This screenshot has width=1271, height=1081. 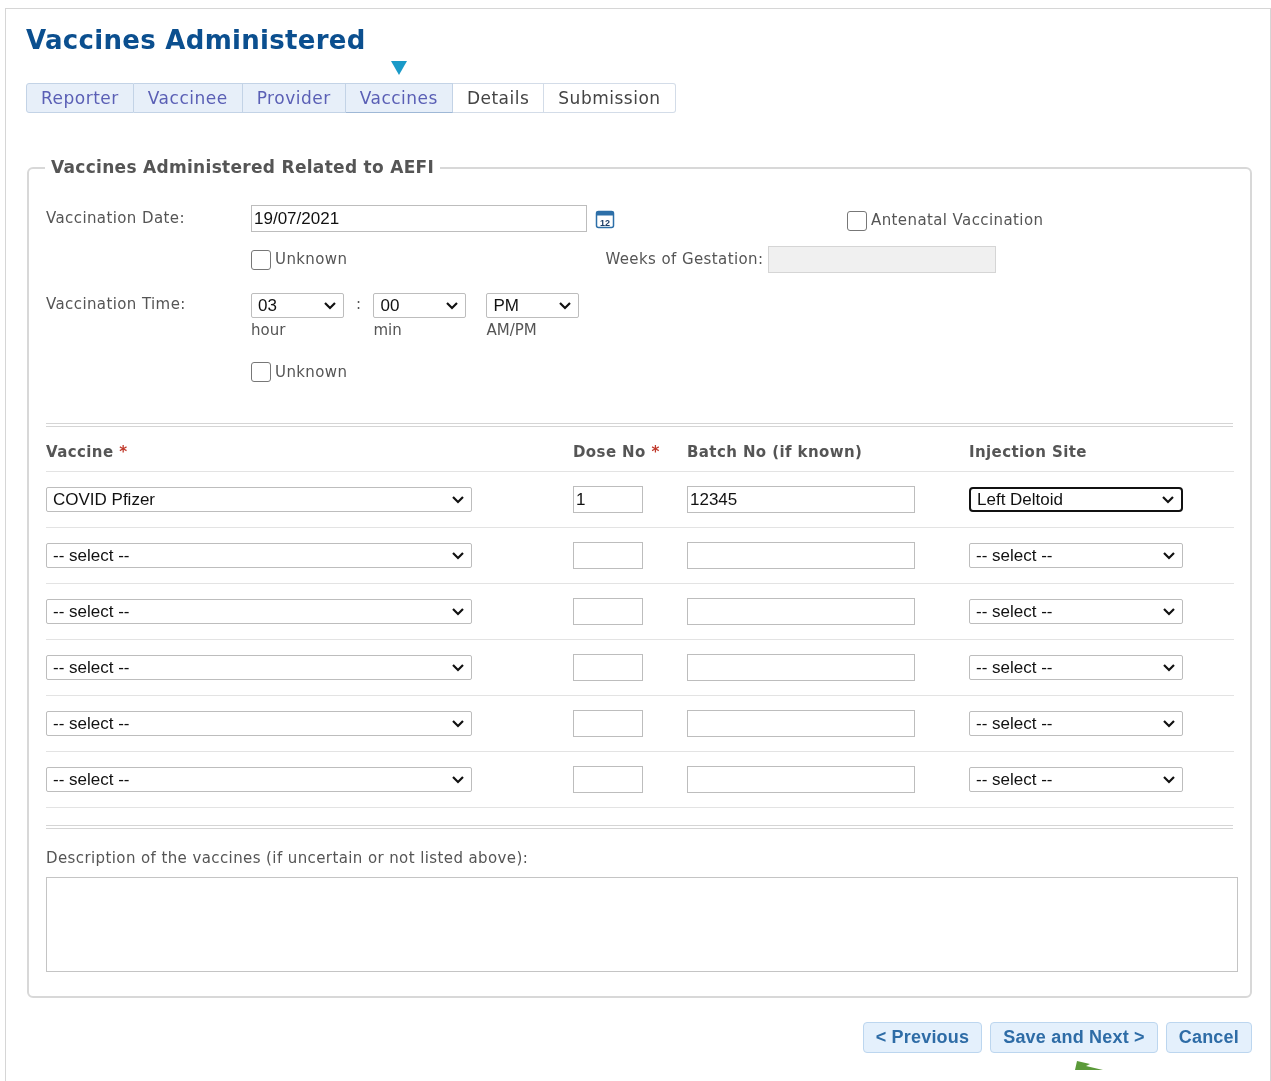 I want to click on field-label: Weeks of Gestation:, so click(x=684, y=260).